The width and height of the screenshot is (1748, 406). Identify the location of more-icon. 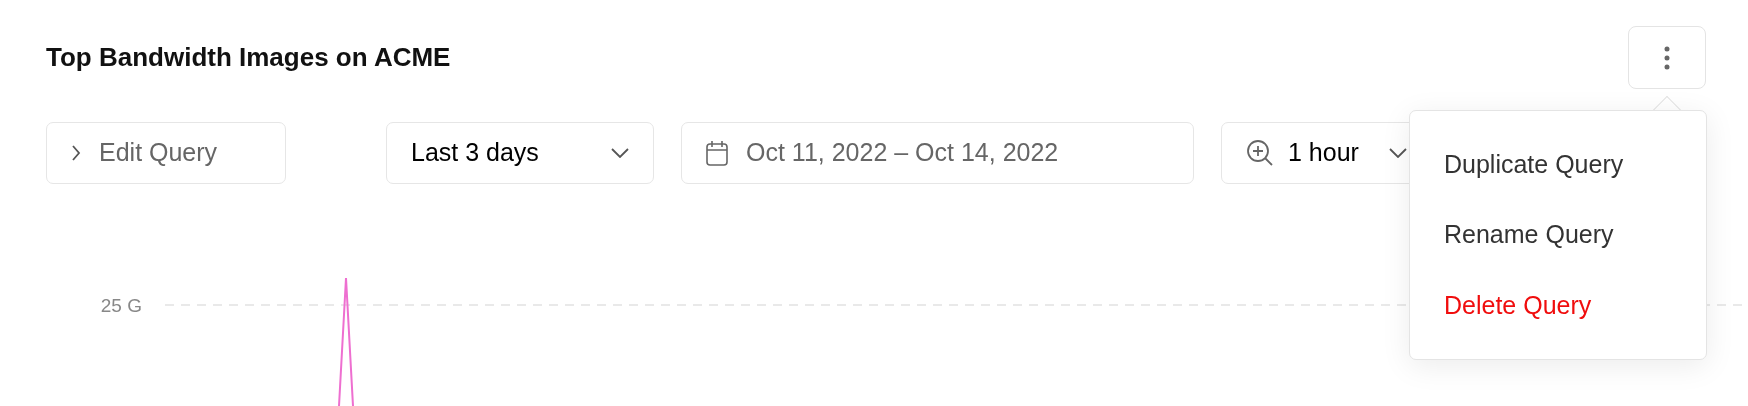
(1667, 57).